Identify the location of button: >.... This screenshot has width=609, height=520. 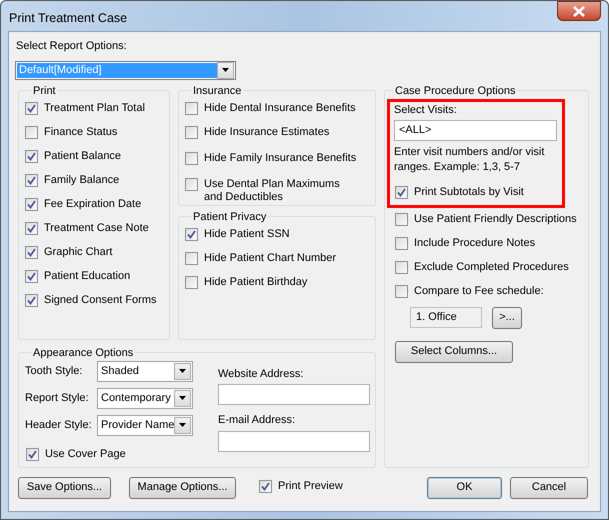
(507, 317).